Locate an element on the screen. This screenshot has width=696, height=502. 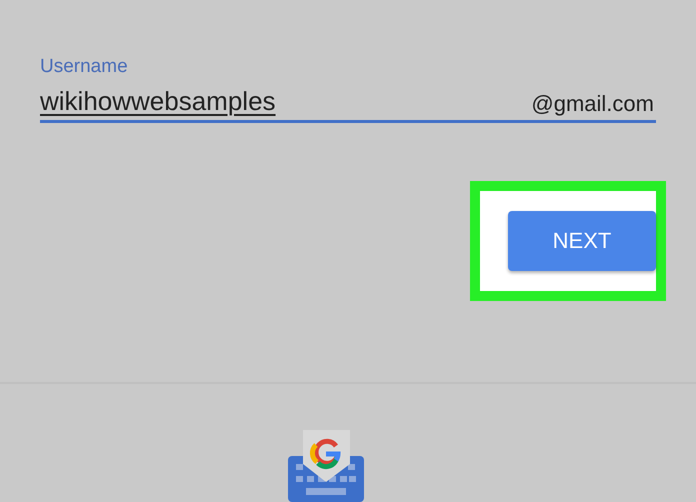
field-label: Username is located at coordinates (84, 67).